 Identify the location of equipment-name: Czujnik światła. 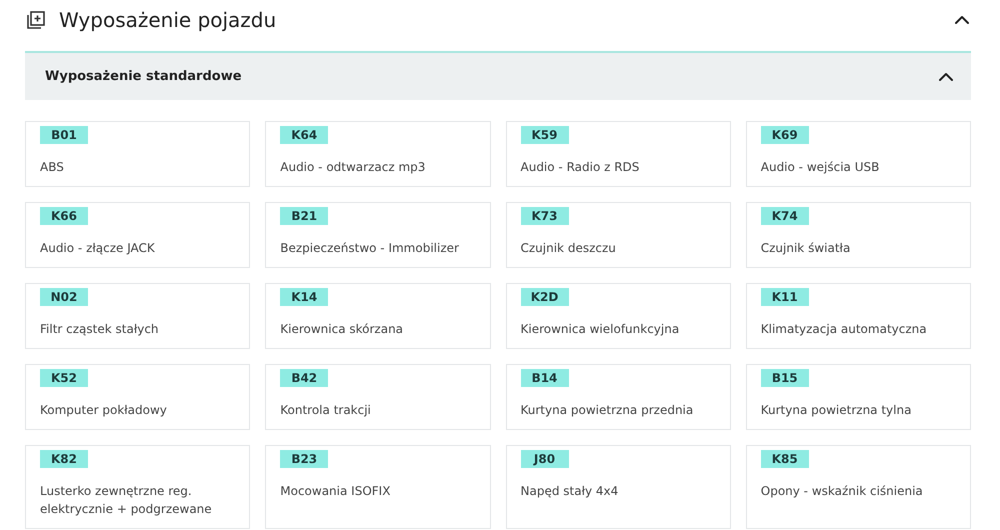
(806, 248).